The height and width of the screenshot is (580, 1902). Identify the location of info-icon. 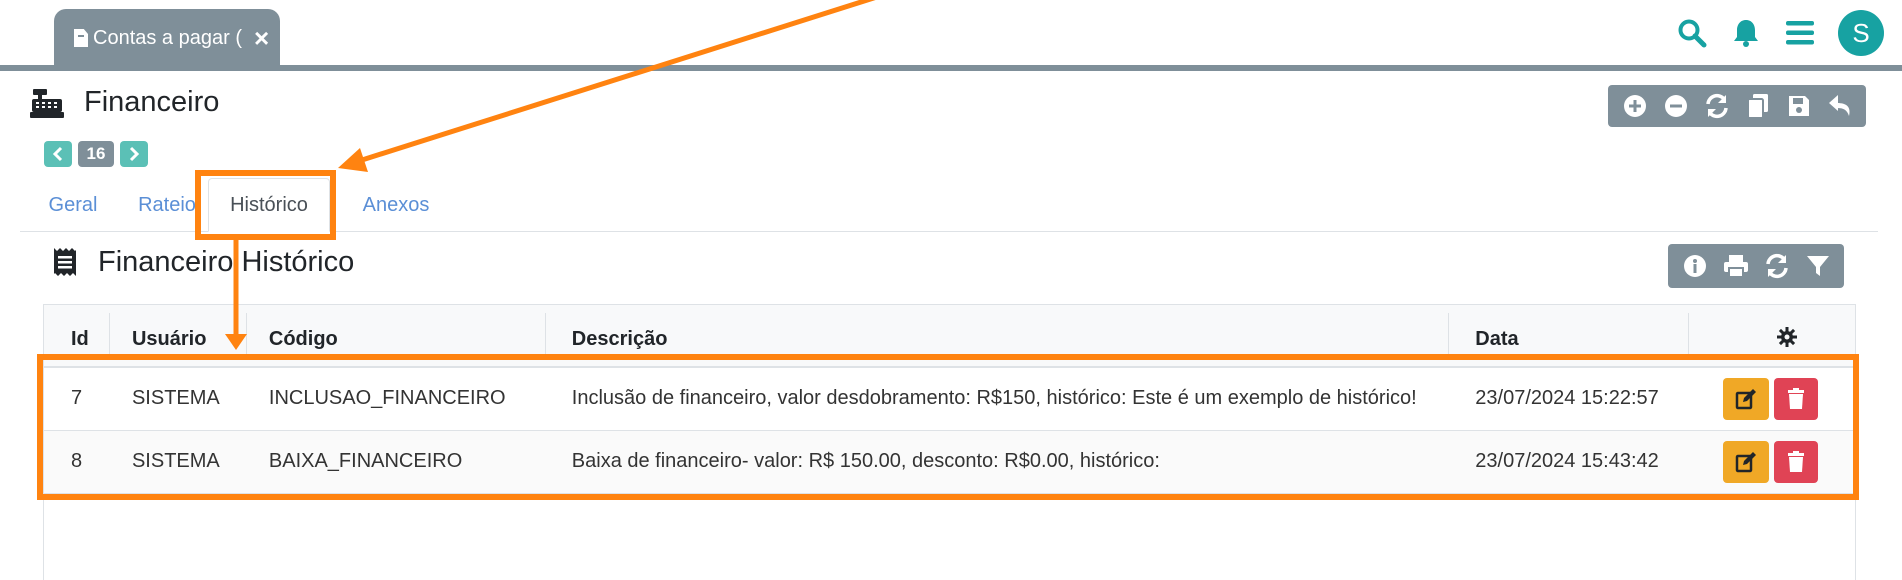
(1695, 266).